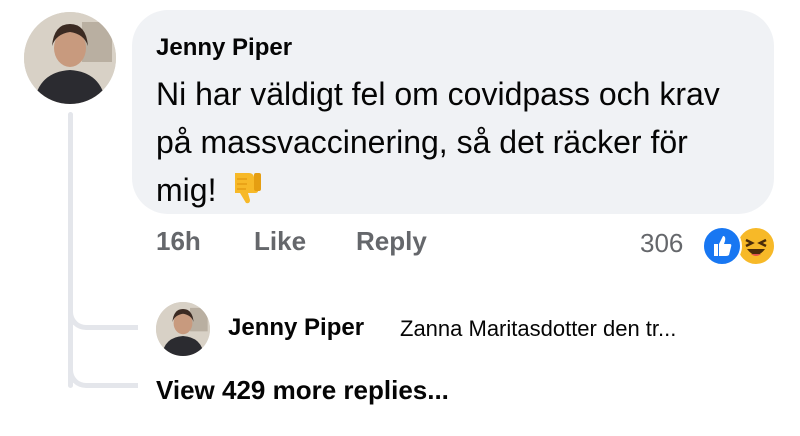 This screenshot has width=800, height=436. I want to click on reply-button: Reply, so click(391, 241).